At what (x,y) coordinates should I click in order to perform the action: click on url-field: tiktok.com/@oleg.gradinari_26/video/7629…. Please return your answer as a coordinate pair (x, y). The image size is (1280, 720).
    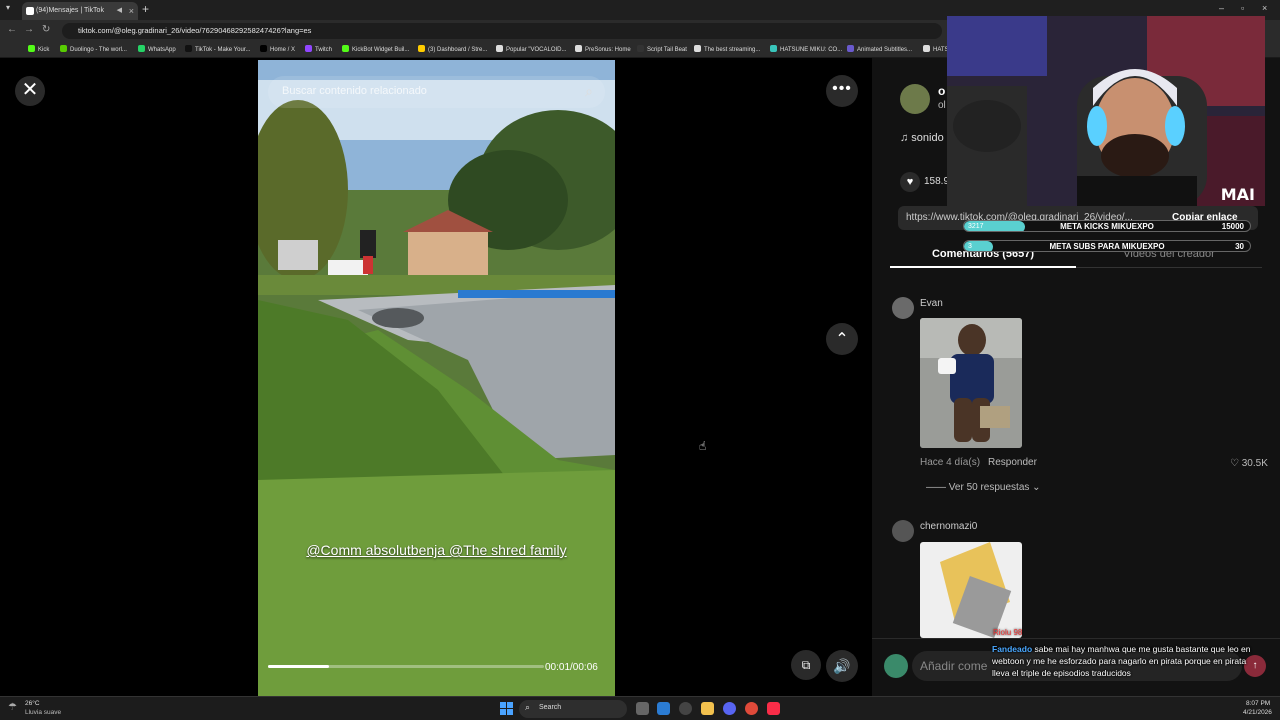
    Looking at the image, I should click on (502, 31).